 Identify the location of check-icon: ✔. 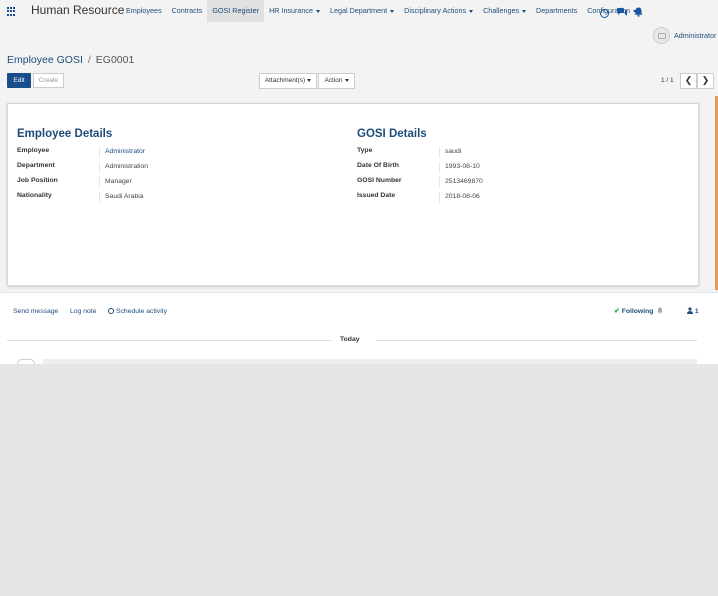
(617, 311).